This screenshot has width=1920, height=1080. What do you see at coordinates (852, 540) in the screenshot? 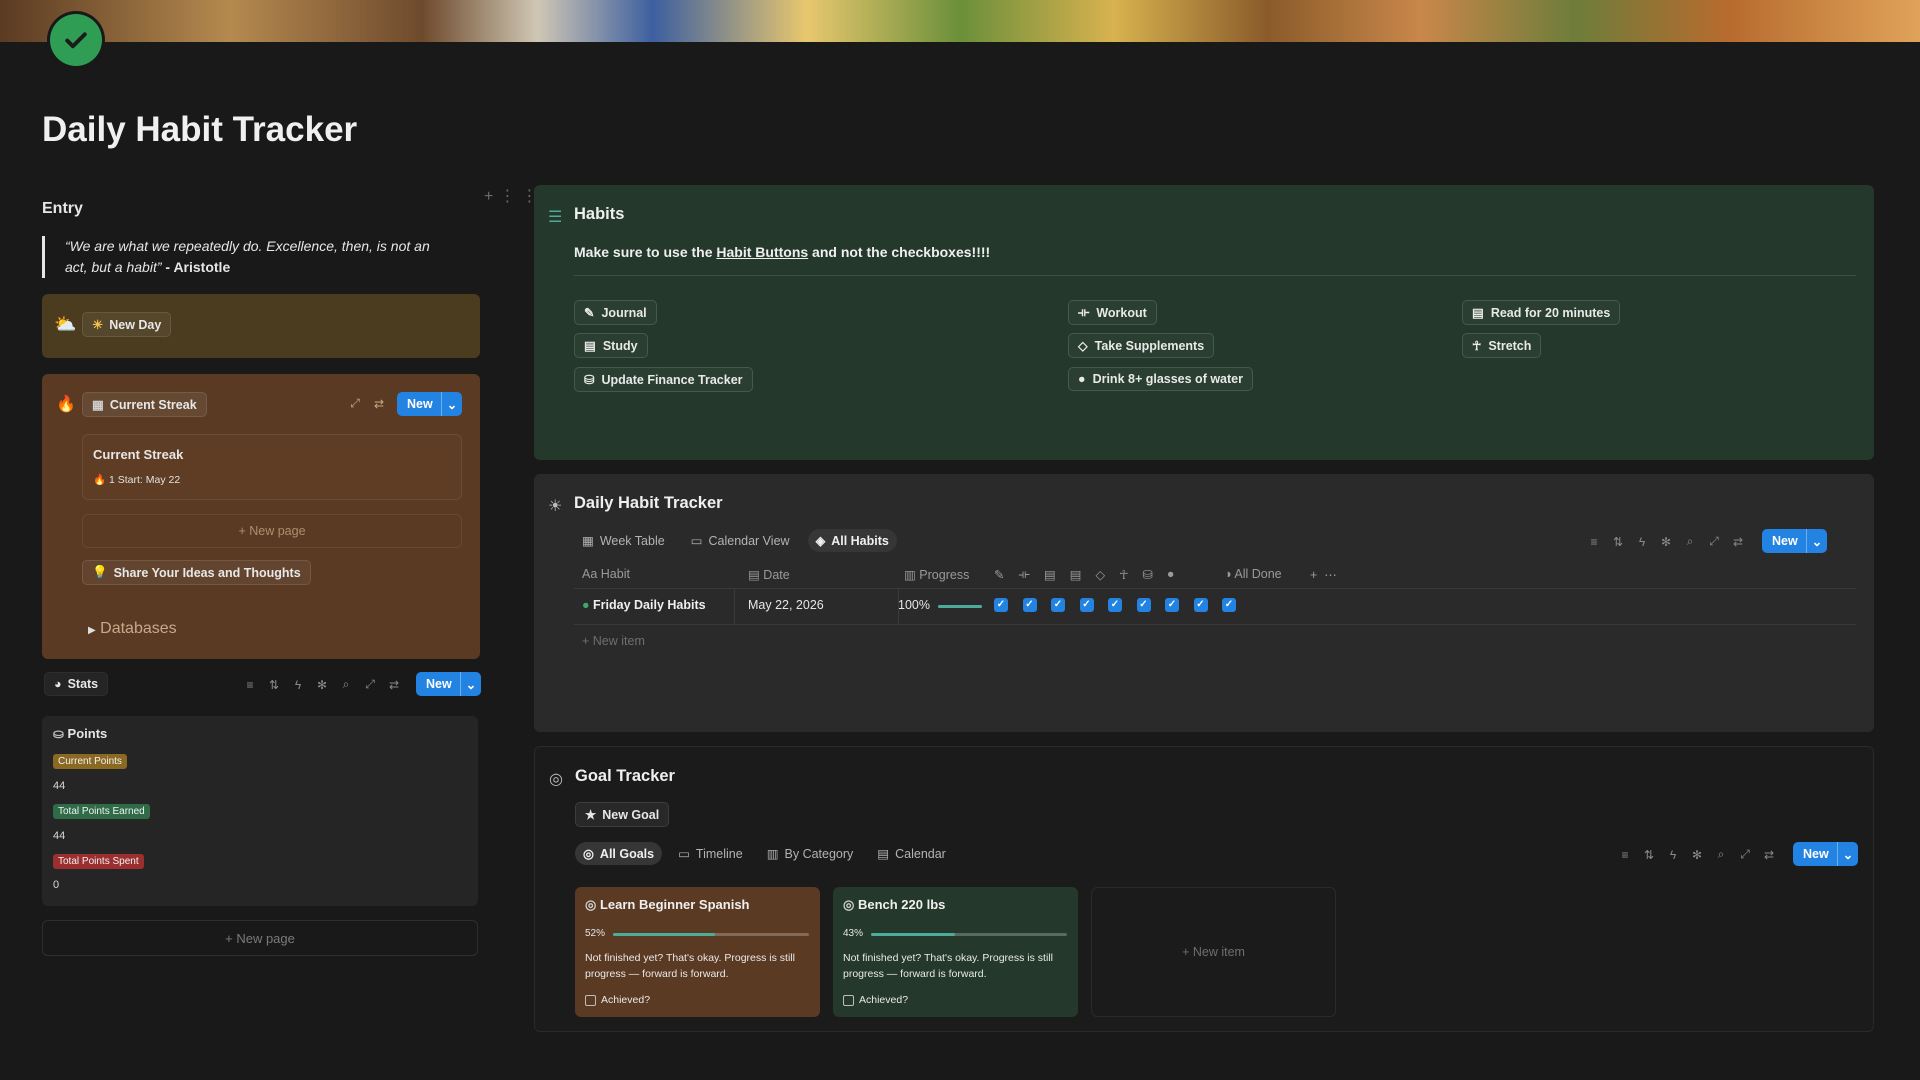
I see `tab-all-habits: ◈ All Habits` at bounding box center [852, 540].